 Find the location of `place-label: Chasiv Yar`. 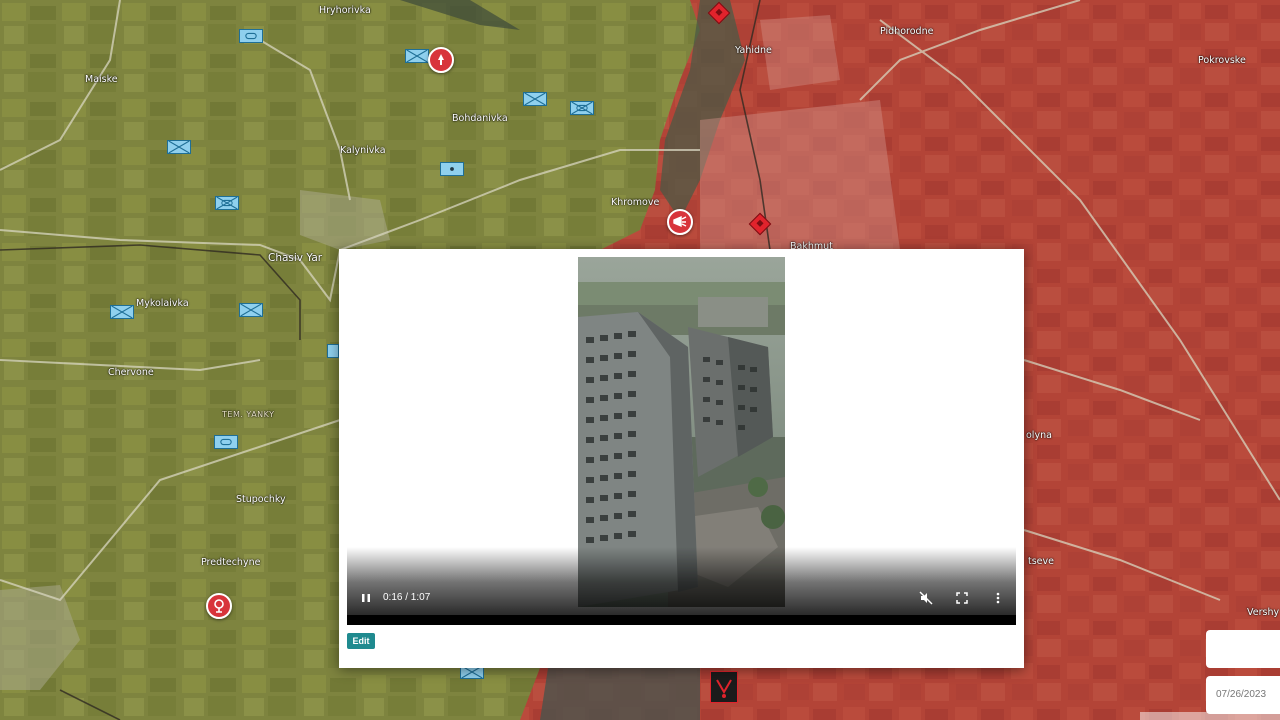

place-label: Chasiv Yar is located at coordinates (295, 258).